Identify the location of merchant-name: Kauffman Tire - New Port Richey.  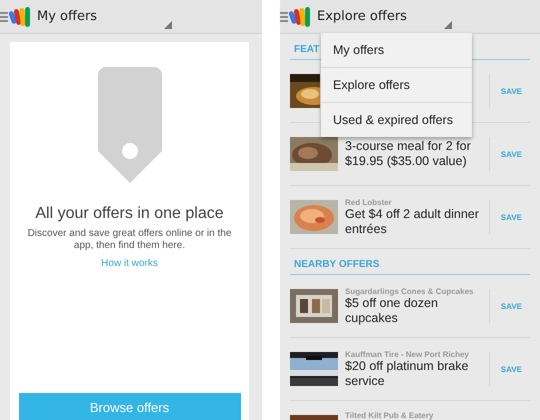
(407, 354).